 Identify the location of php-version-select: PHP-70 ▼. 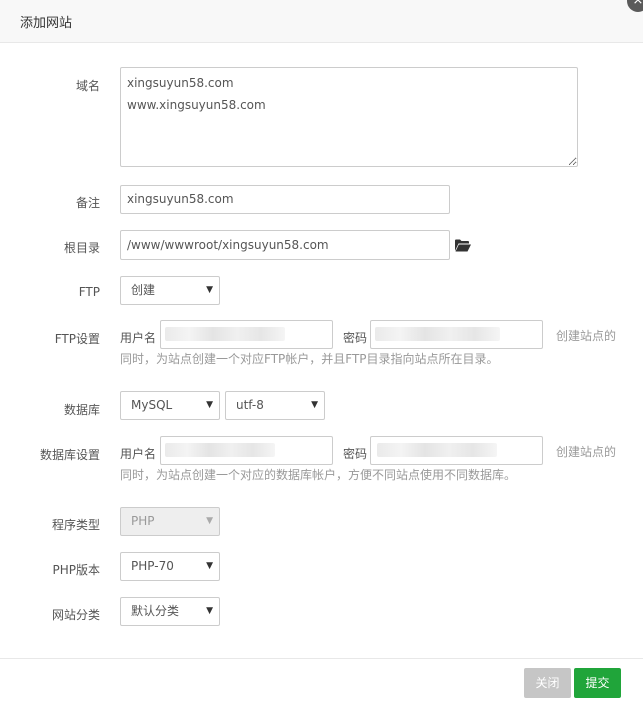
(170, 566).